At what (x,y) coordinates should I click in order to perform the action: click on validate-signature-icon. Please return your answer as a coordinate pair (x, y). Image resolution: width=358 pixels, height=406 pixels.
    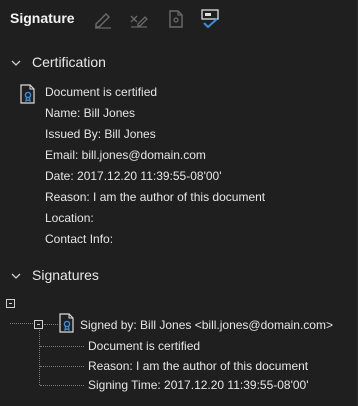
    Looking at the image, I should click on (176, 19).